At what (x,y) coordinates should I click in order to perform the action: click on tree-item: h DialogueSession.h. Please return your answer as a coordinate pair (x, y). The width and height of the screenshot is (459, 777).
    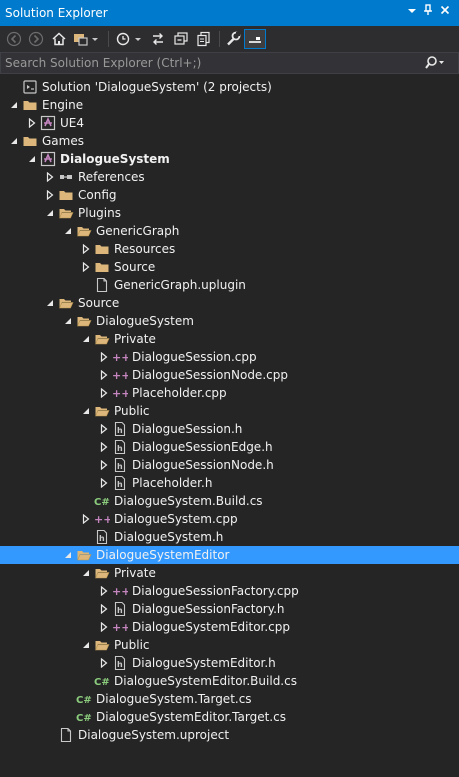
    Looking at the image, I should click on (229, 429).